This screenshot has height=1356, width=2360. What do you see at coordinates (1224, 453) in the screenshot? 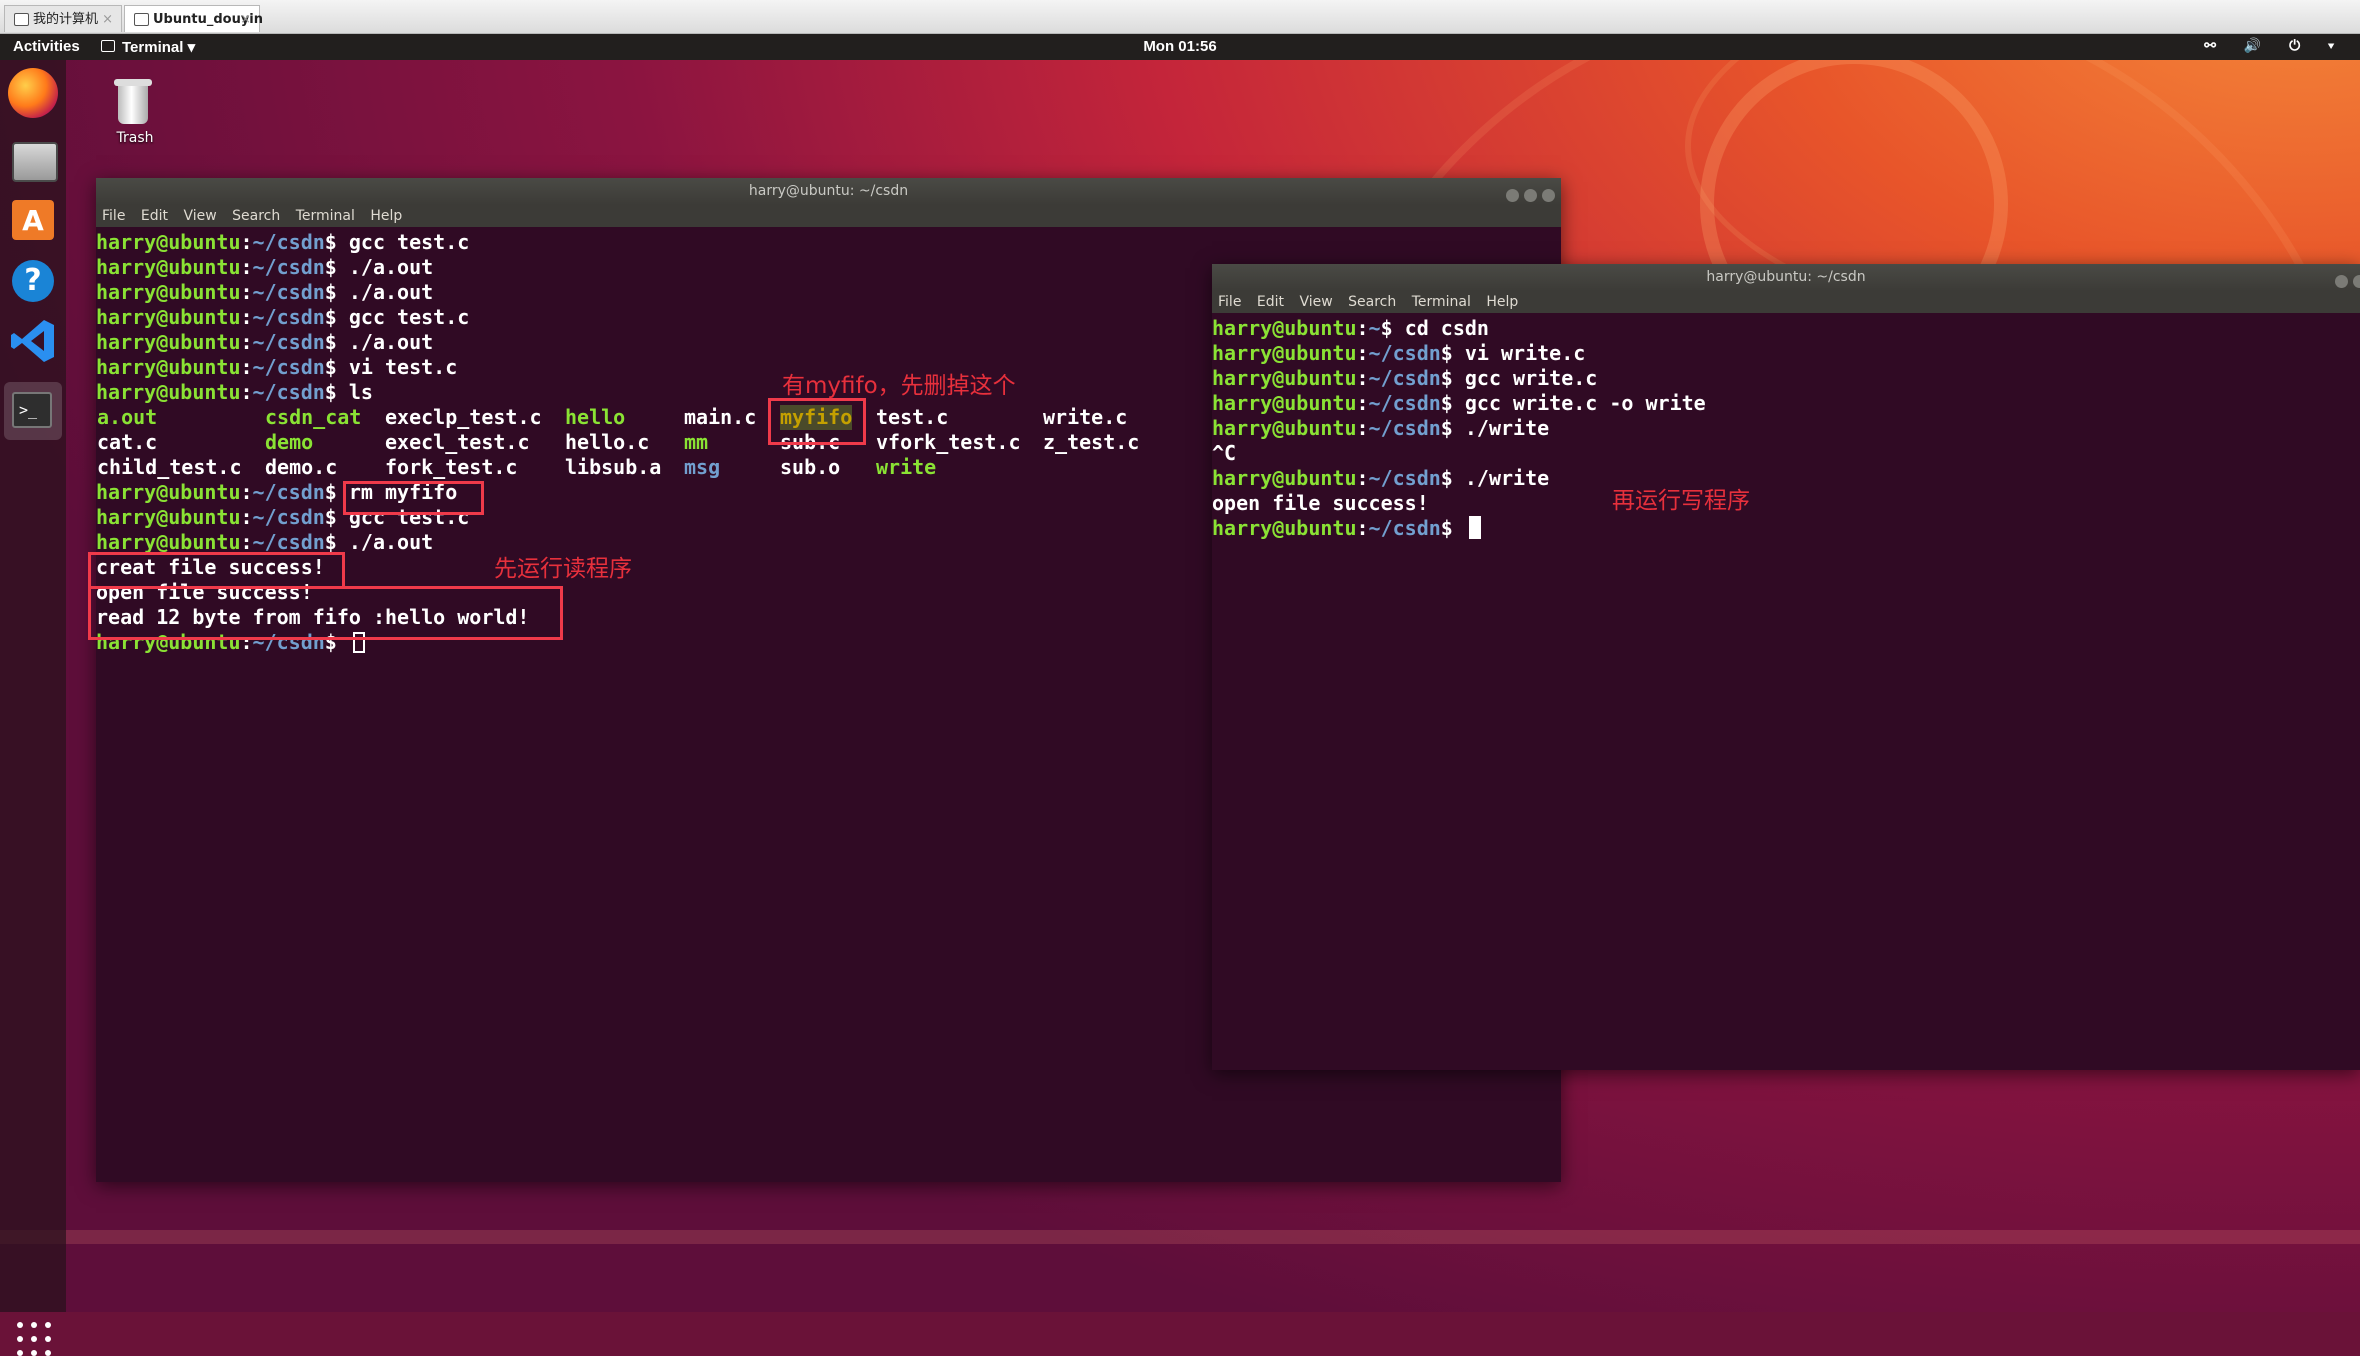
I see `output-line: ^C` at bounding box center [1224, 453].